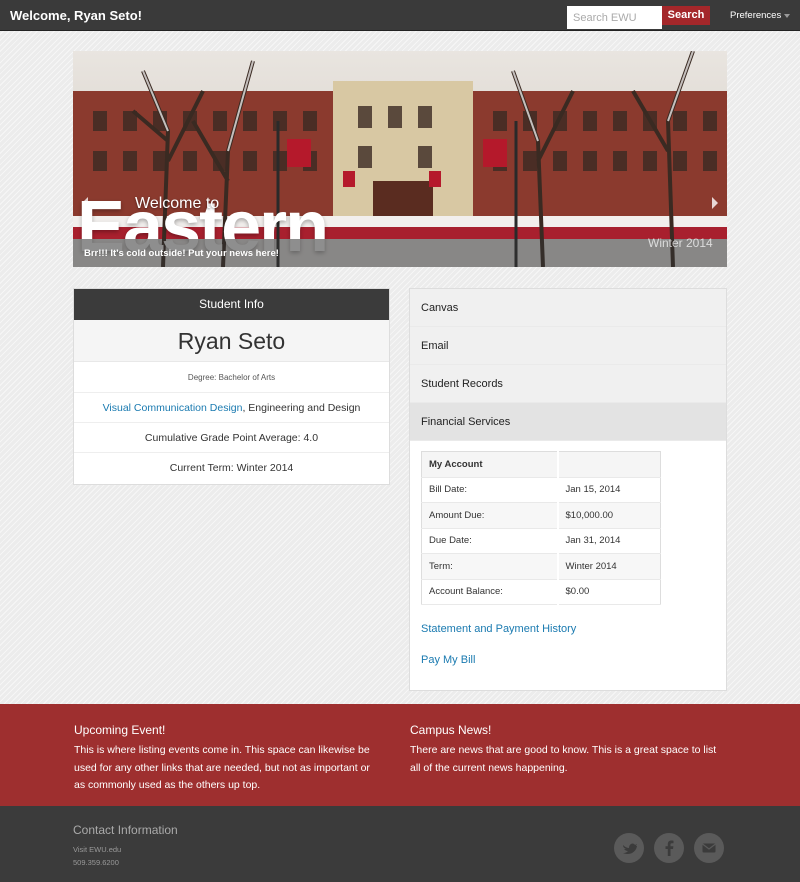 This screenshot has width=800, height=882. I want to click on contact-title: Contact Information, so click(125, 830).